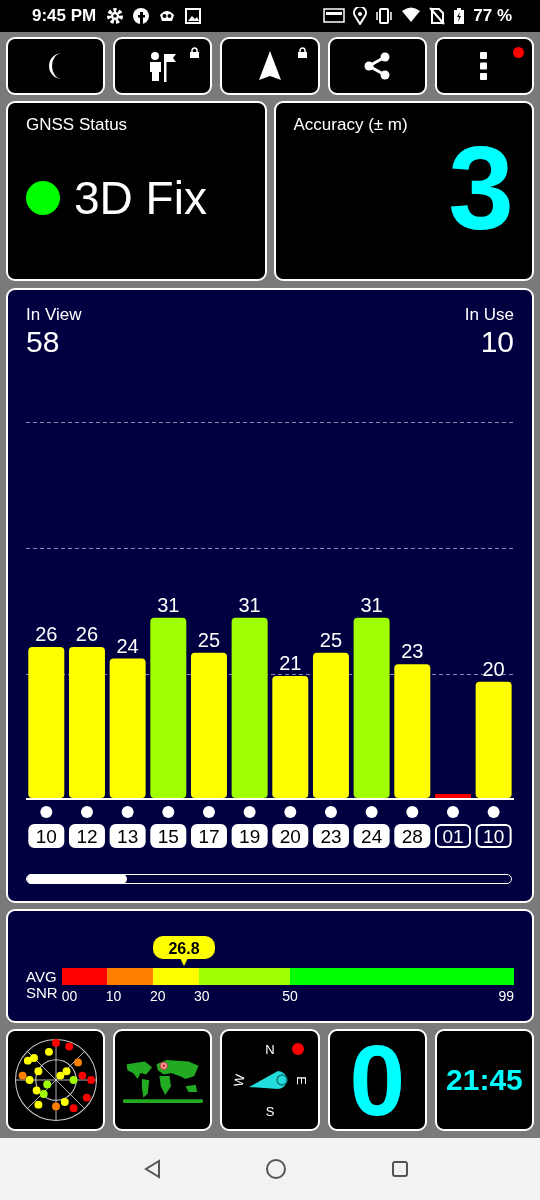 The image size is (540, 1200). I want to click on satellite-id: 23, so click(330, 836).